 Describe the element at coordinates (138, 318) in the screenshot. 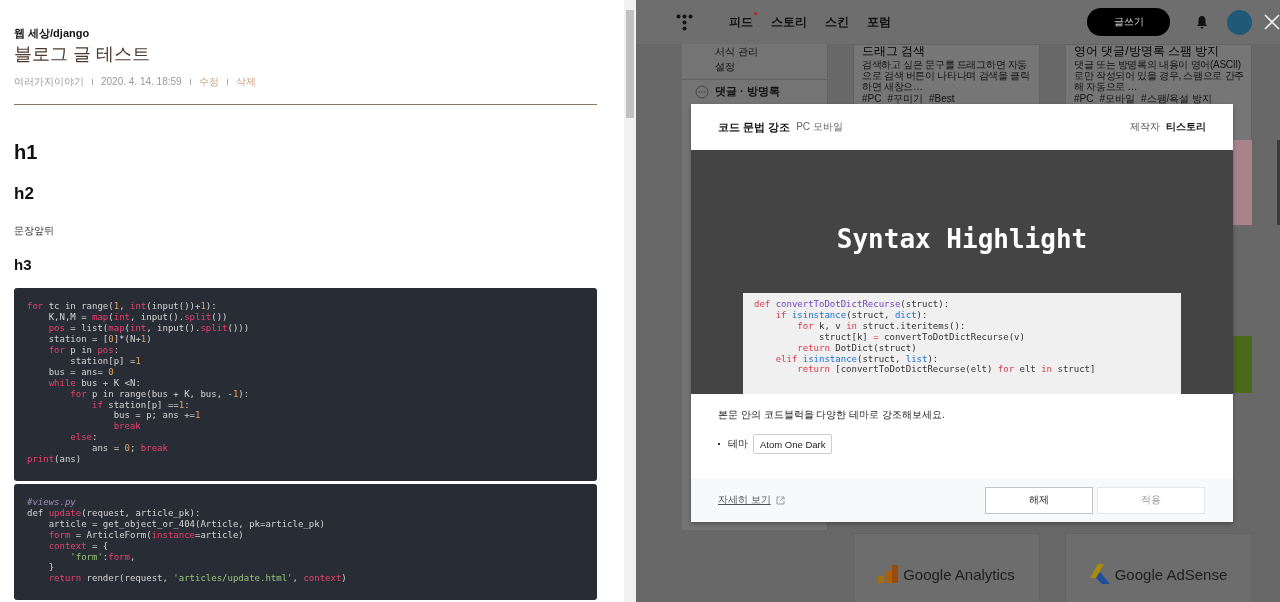

I see `code-line: K,N,M = map(int, input().split())` at that location.